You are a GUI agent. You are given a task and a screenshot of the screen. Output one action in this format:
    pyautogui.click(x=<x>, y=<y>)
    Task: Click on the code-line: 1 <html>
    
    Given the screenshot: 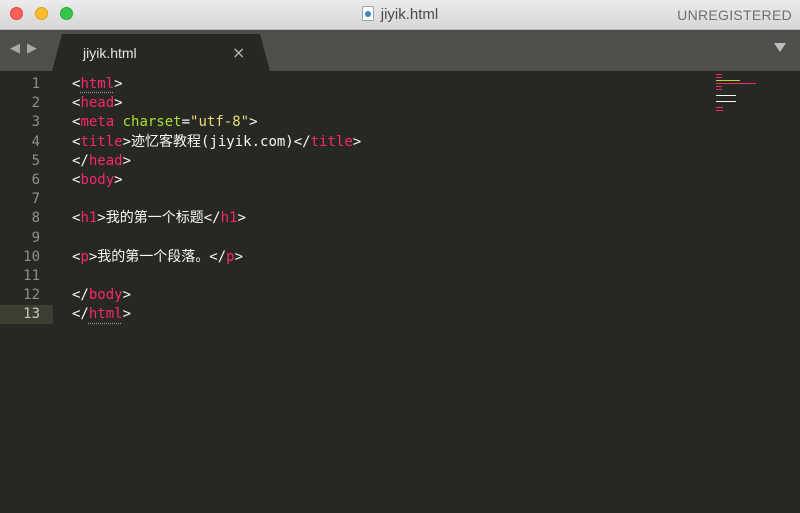 What is the action you would take?
    pyautogui.click(x=400, y=84)
    